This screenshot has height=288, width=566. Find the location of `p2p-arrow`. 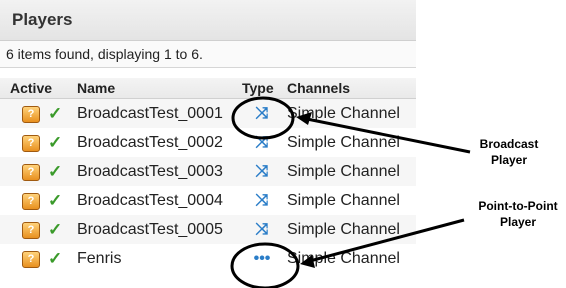

p2p-arrow is located at coordinates (385, 241).